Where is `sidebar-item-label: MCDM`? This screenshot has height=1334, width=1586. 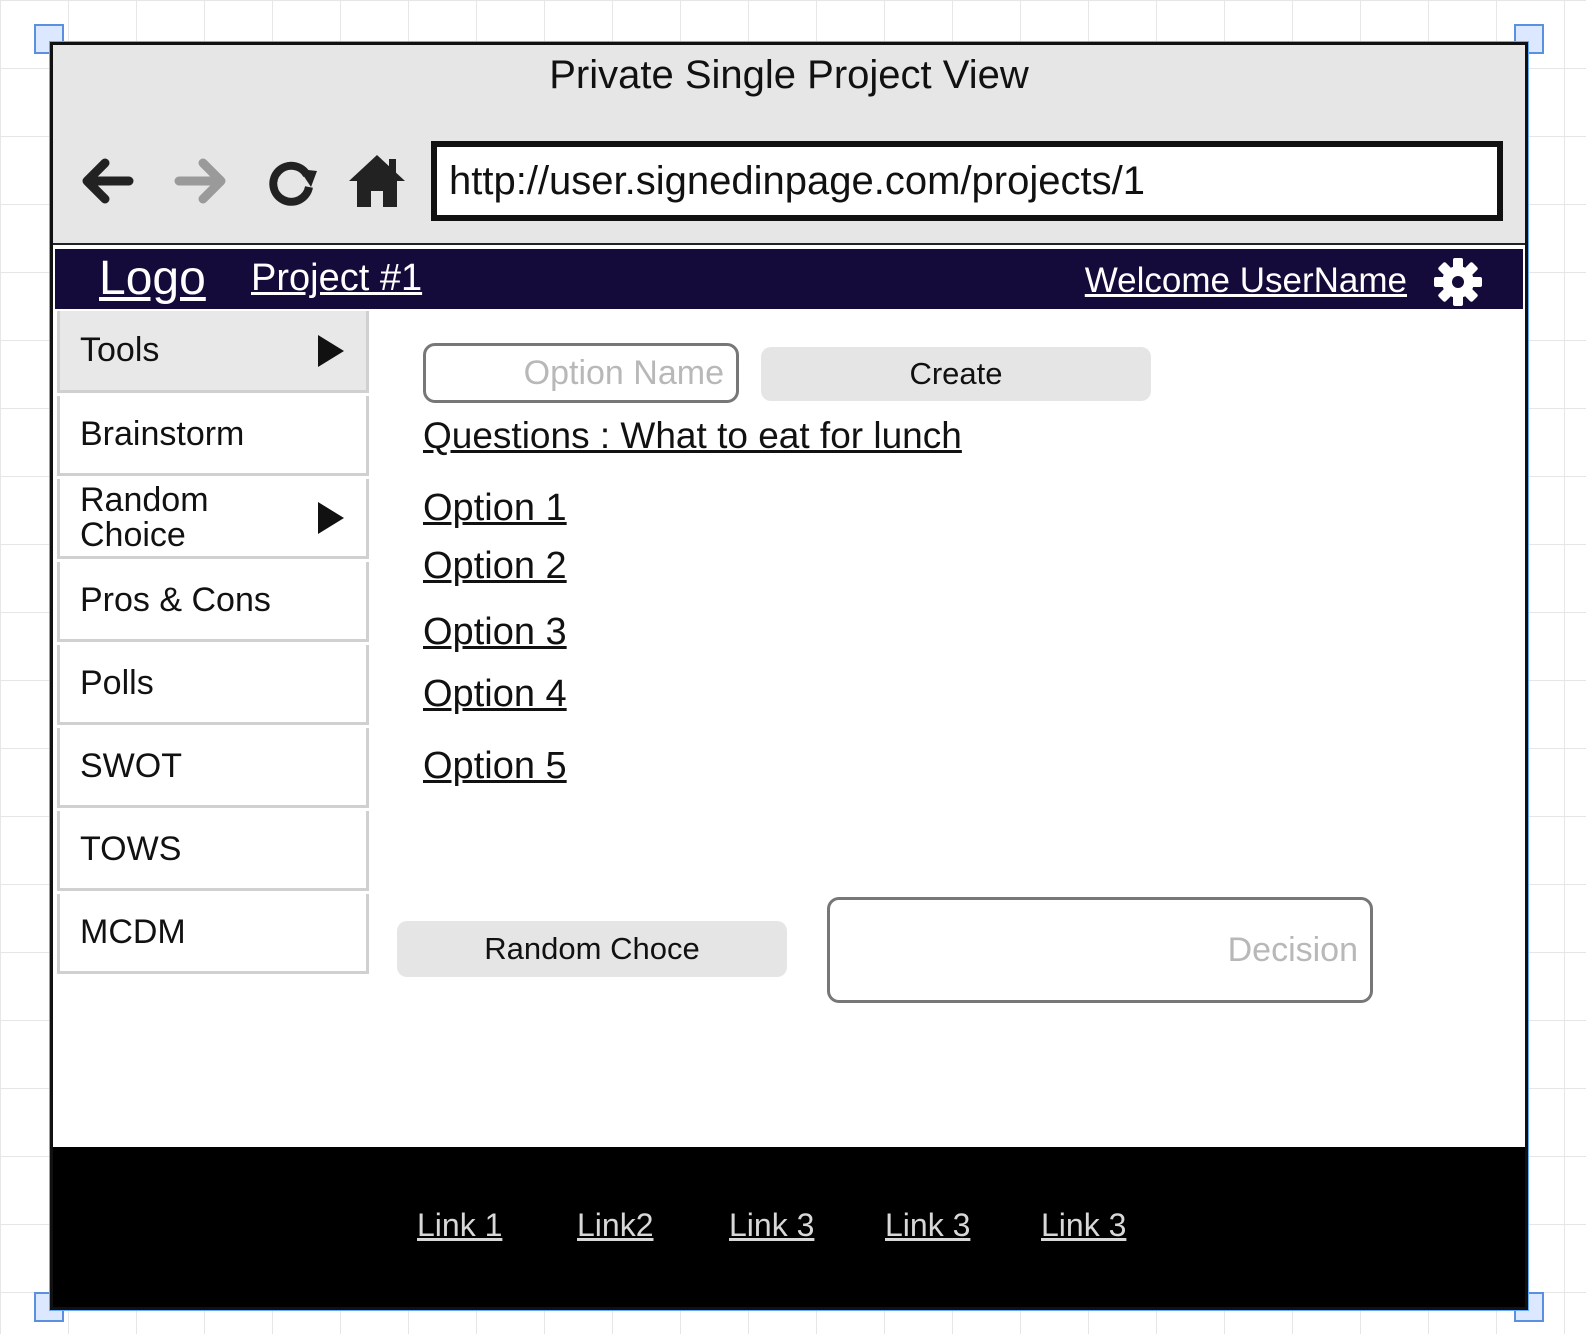 sidebar-item-label: MCDM is located at coordinates (133, 932).